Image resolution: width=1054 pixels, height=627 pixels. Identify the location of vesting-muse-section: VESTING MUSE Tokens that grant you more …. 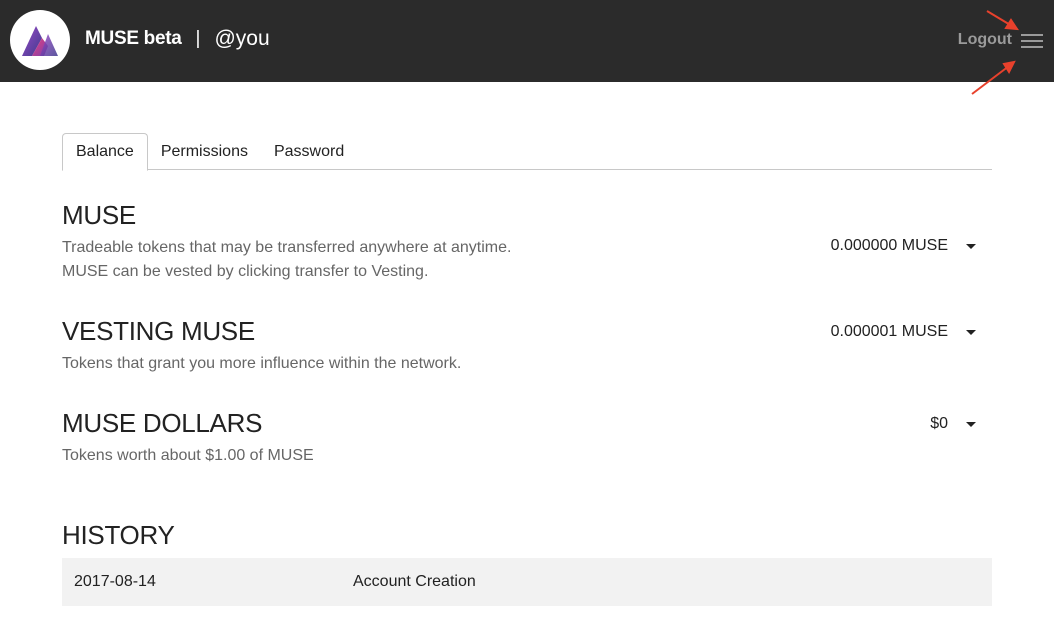
(527, 346).